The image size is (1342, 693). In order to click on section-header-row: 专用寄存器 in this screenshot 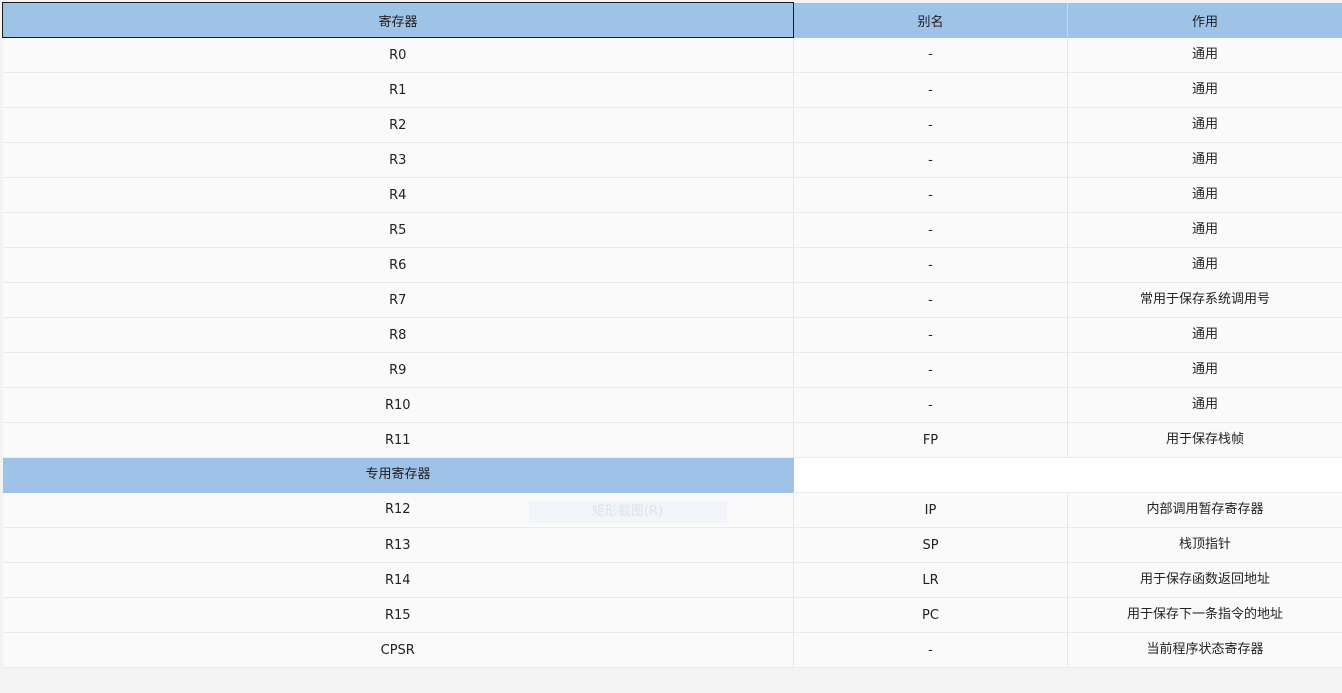, I will do `click(672, 475)`.